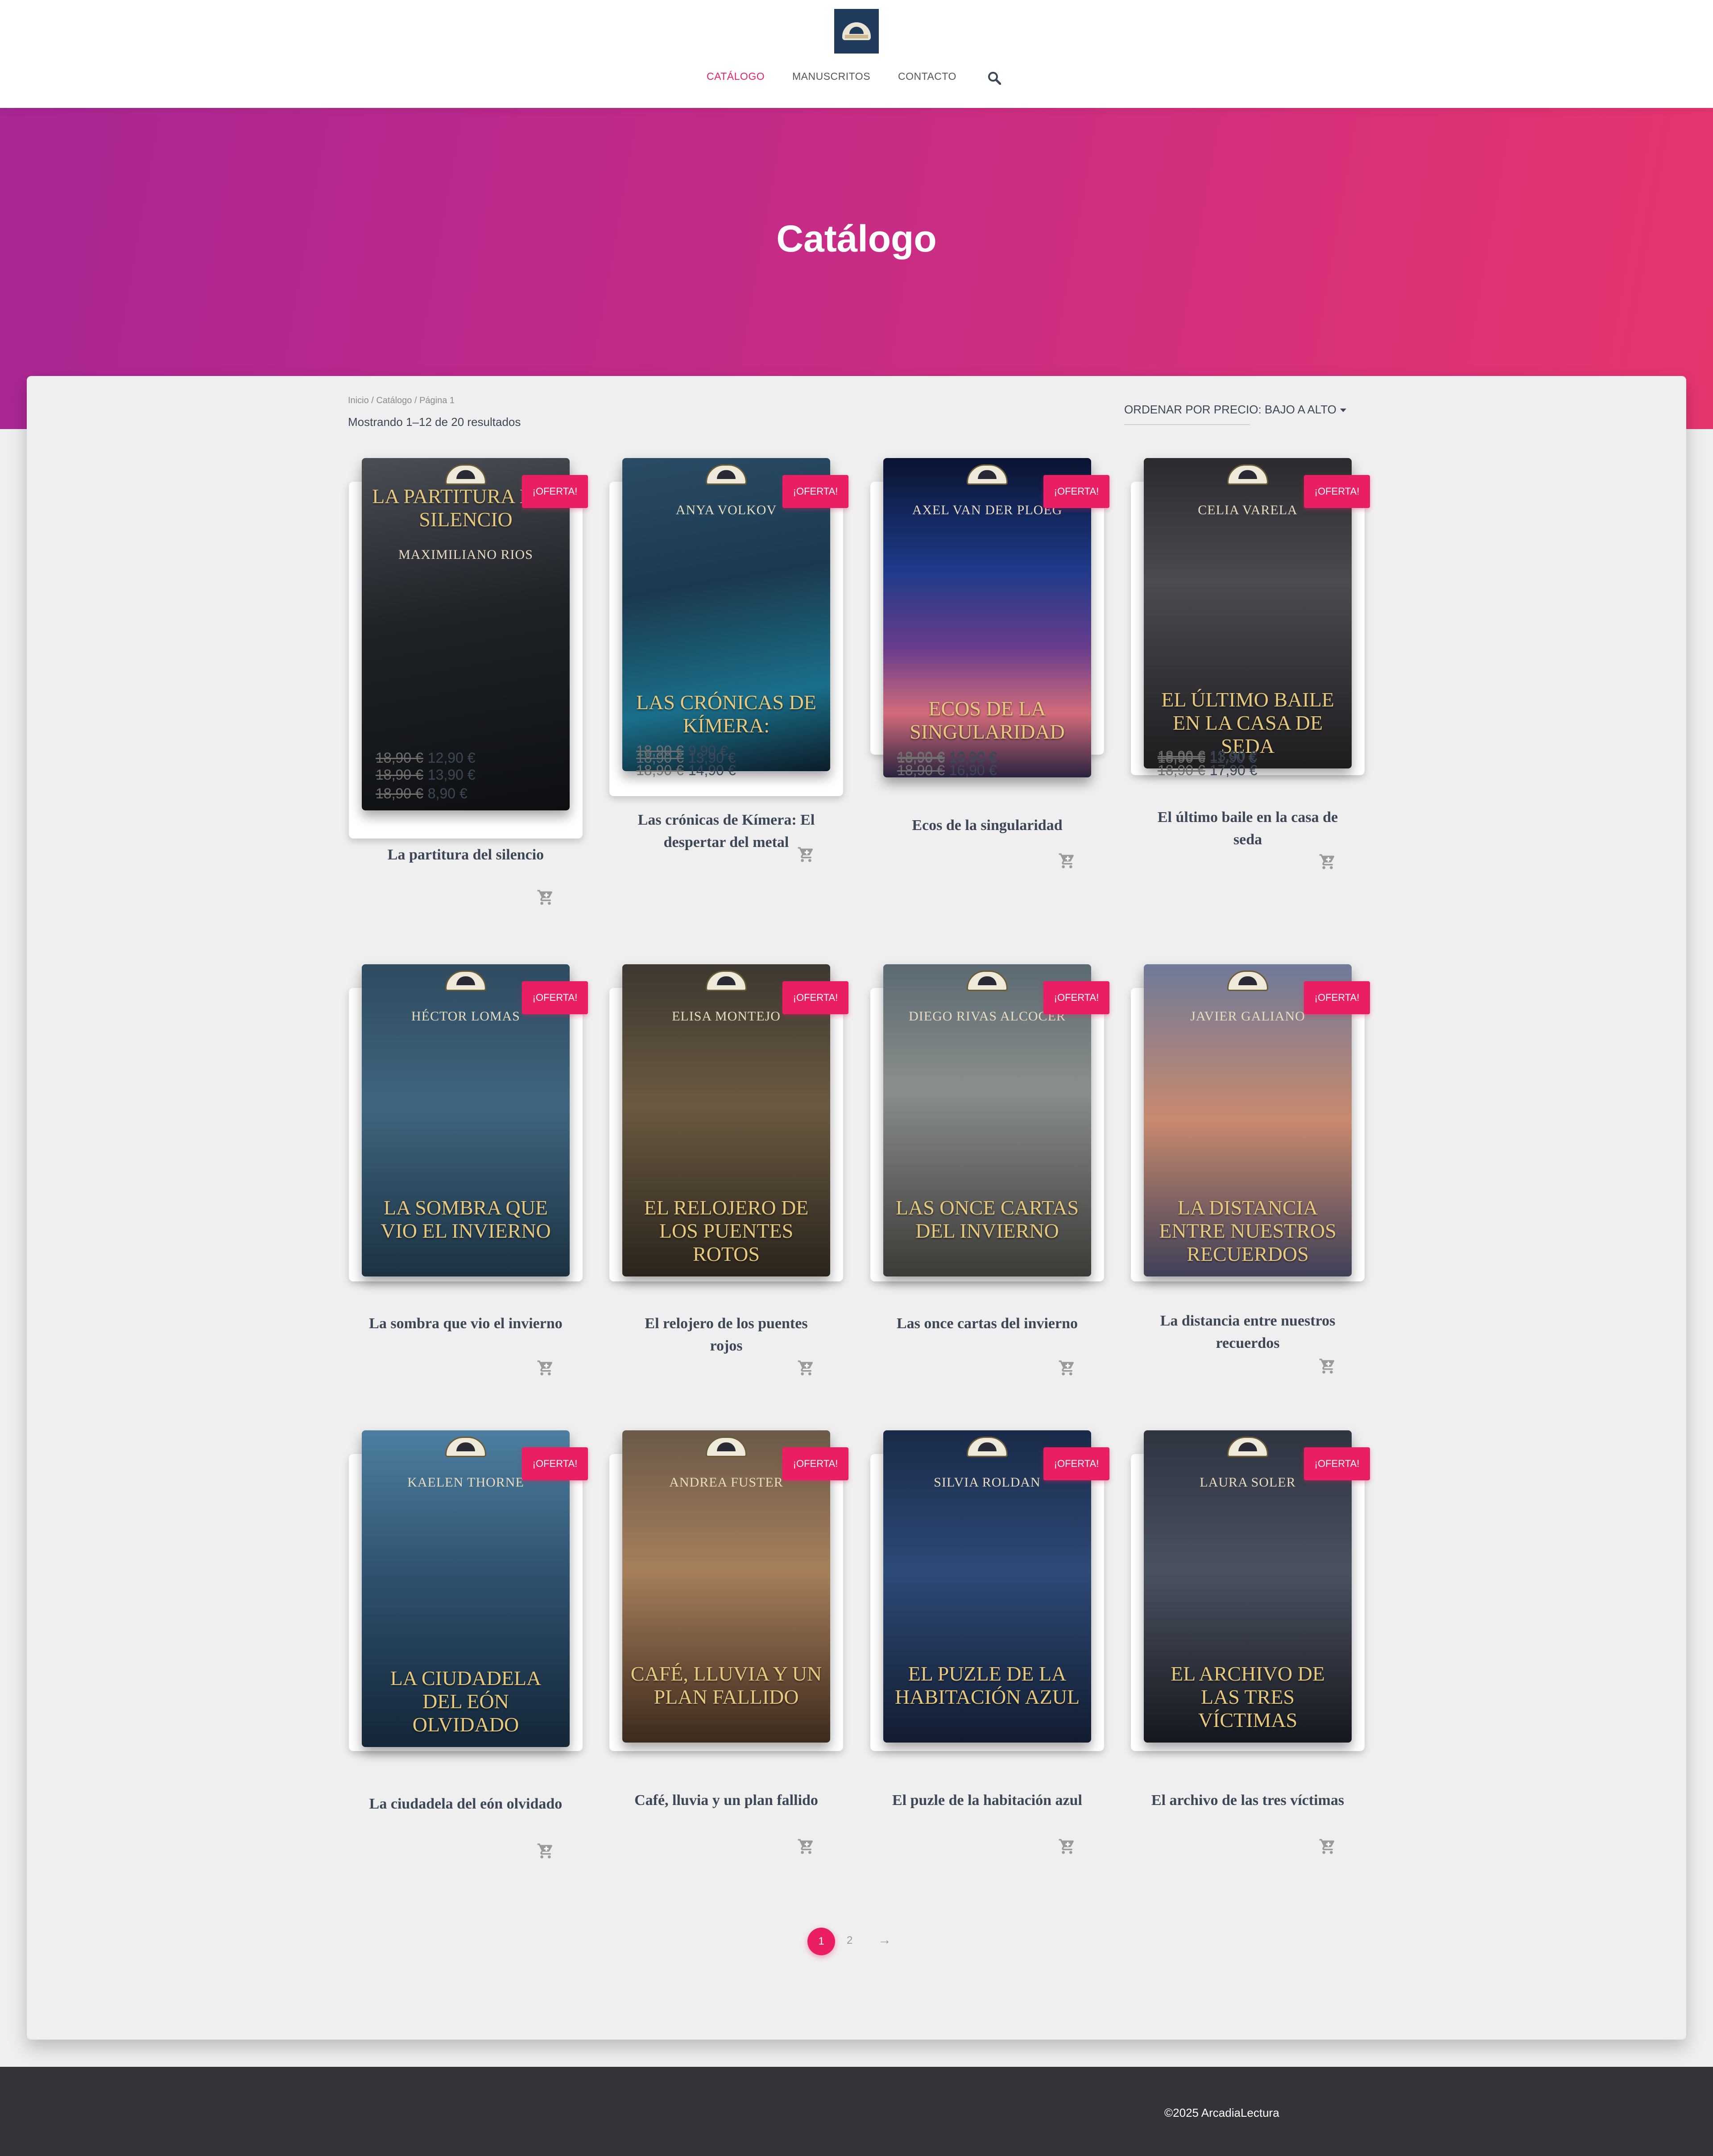 This screenshot has width=1713, height=2156. What do you see at coordinates (987, 1800) in the screenshot?
I see `product-title: El puzle de la habitación azul` at bounding box center [987, 1800].